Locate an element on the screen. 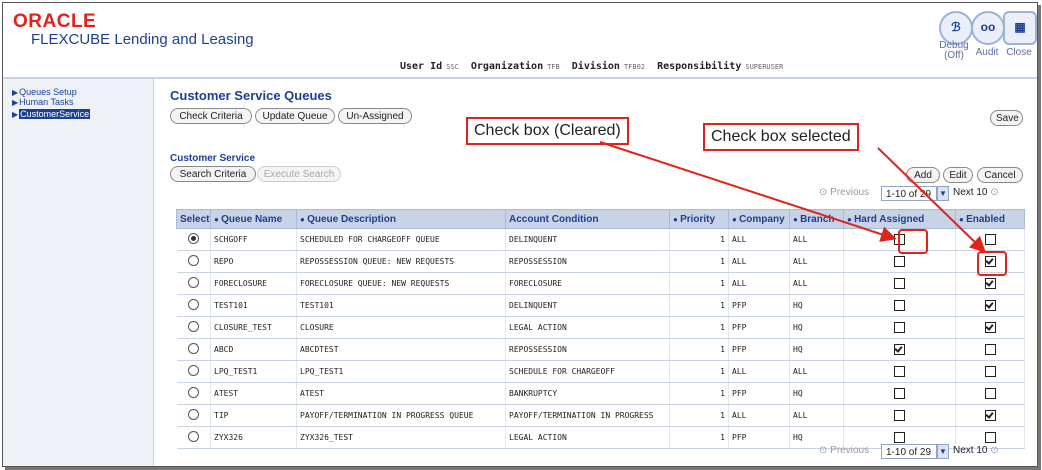 The height and width of the screenshot is (470, 1042). column-header-priority: ● Priority is located at coordinates (699, 219).